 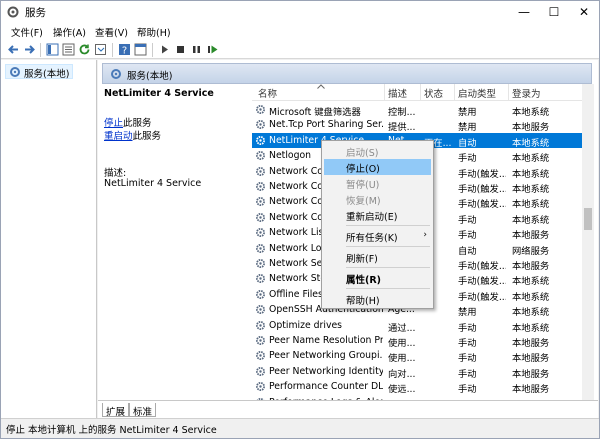 What do you see at coordinates (417, 92) in the screenshot?
I see `list-header: 名称 描述 状态 启动类型 登录为` at bounding box center [417, 92].